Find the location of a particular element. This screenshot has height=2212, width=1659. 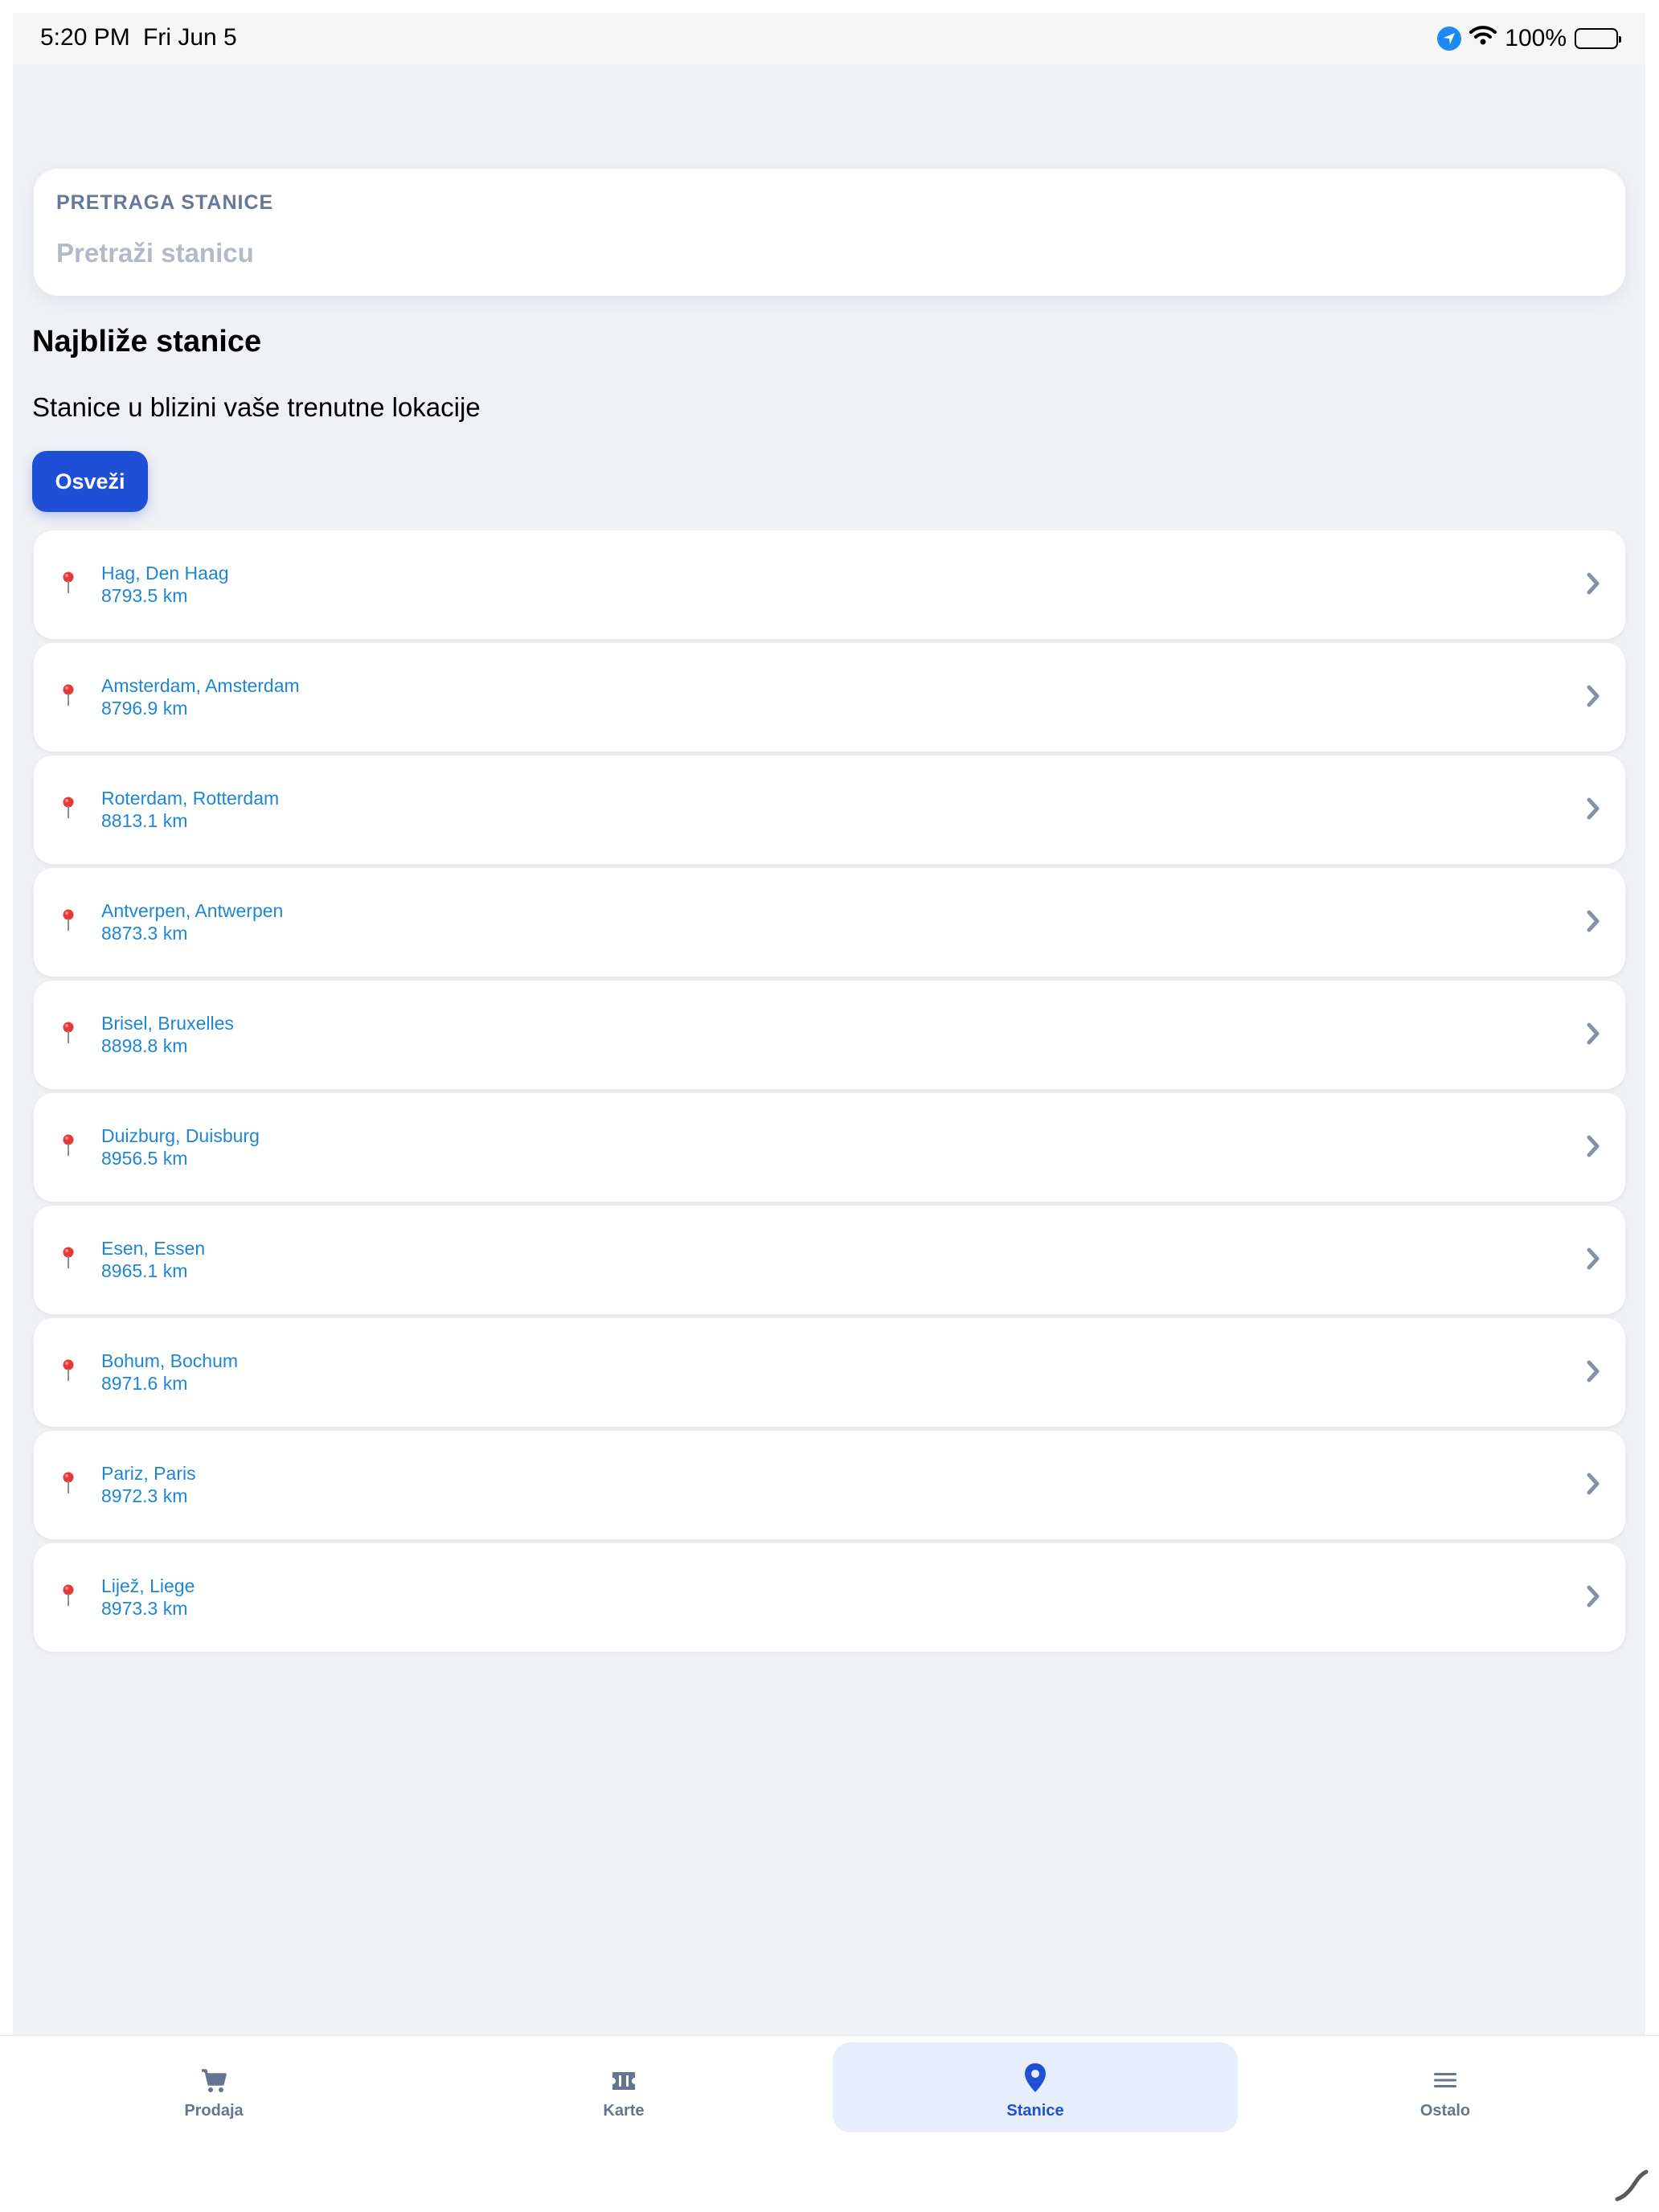

status-indicators: 100% is located at coordinates (1529, 39).